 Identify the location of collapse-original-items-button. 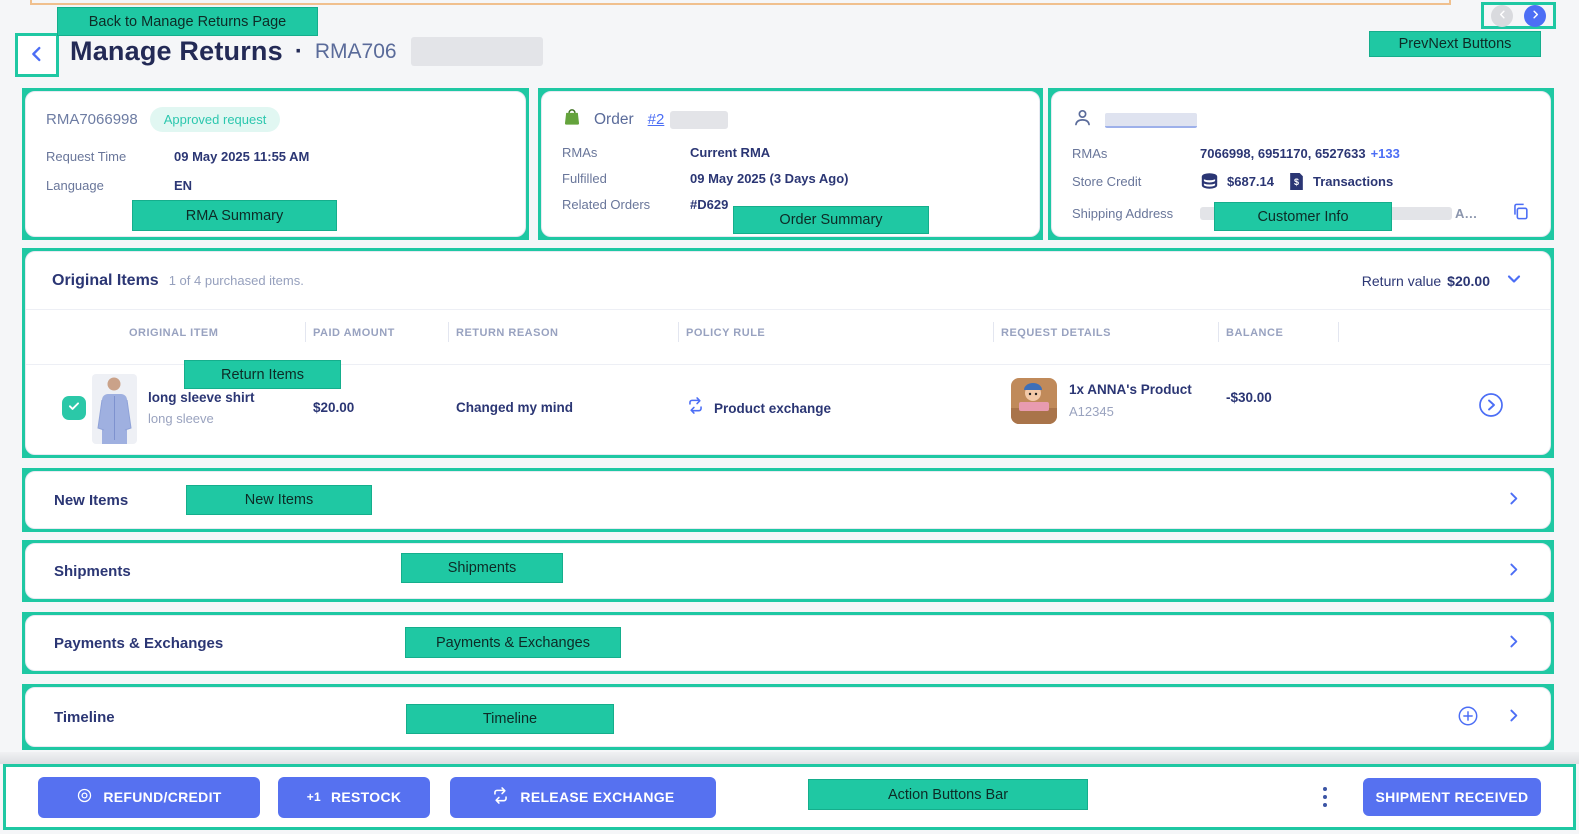
(1514, 280).